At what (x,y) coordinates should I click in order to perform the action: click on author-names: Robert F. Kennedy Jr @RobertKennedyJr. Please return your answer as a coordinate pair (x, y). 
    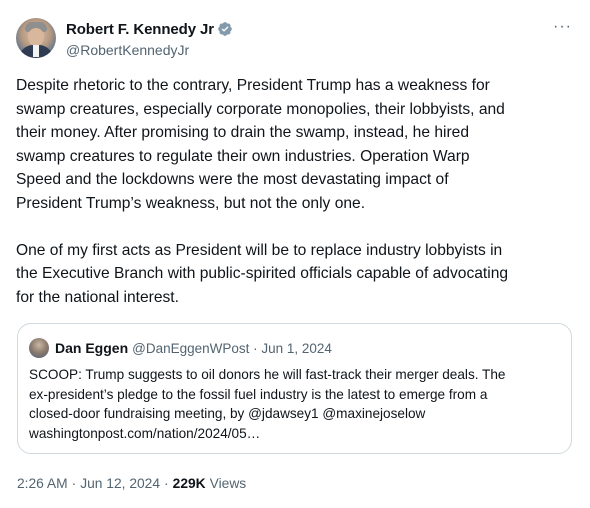
    Looking at the image, I should click on (149, 38).